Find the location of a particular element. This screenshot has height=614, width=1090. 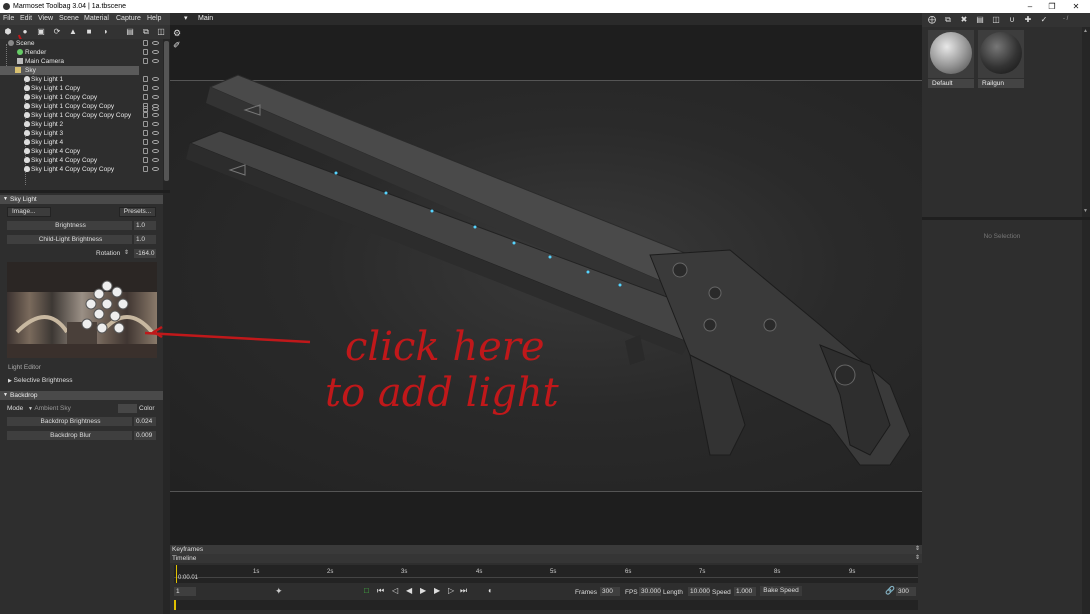

tree-item-light: Sky Light 4 is located at coordinates (81, 142).